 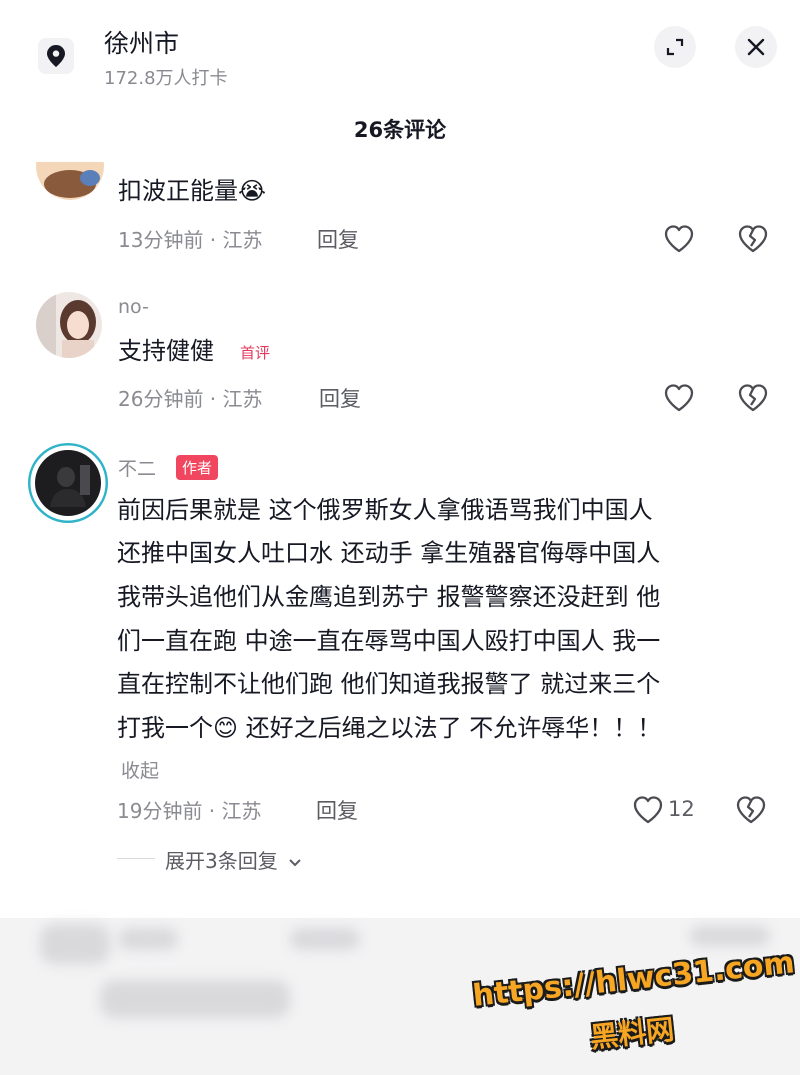 What do you see at coordinates (136, 858) in the screenshot?
I see `divider` at bounding box center [136, 858].